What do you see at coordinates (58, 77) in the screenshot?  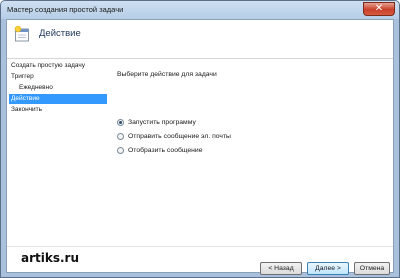 I see `step-trigger: Триггер` at bounding box center [58, 77].